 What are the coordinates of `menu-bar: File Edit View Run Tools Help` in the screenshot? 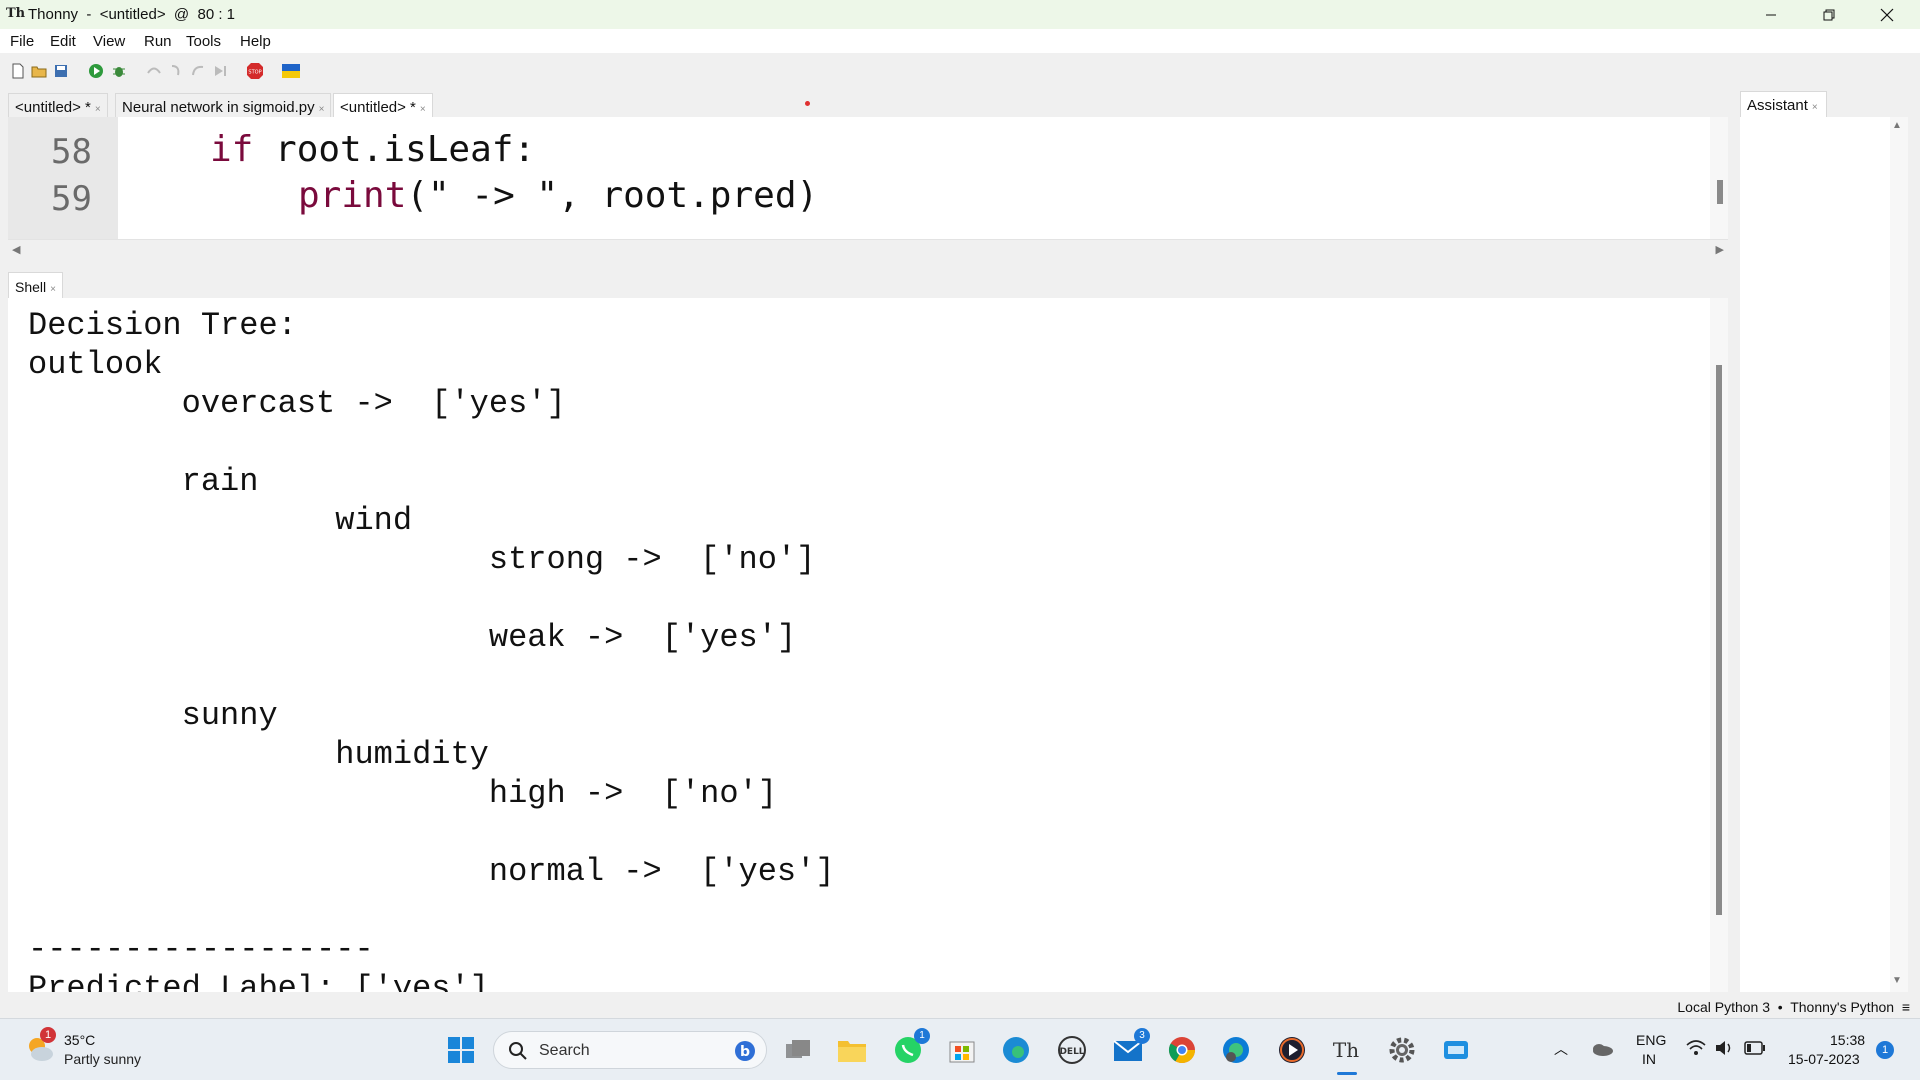 It's located at (960, 41).